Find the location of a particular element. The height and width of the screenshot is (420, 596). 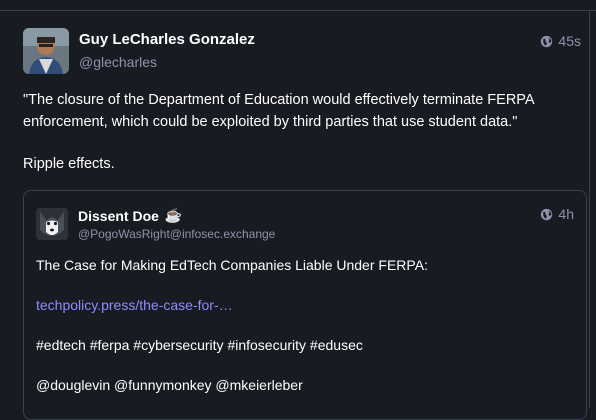

divider-right is located at coordinates (589, 209).